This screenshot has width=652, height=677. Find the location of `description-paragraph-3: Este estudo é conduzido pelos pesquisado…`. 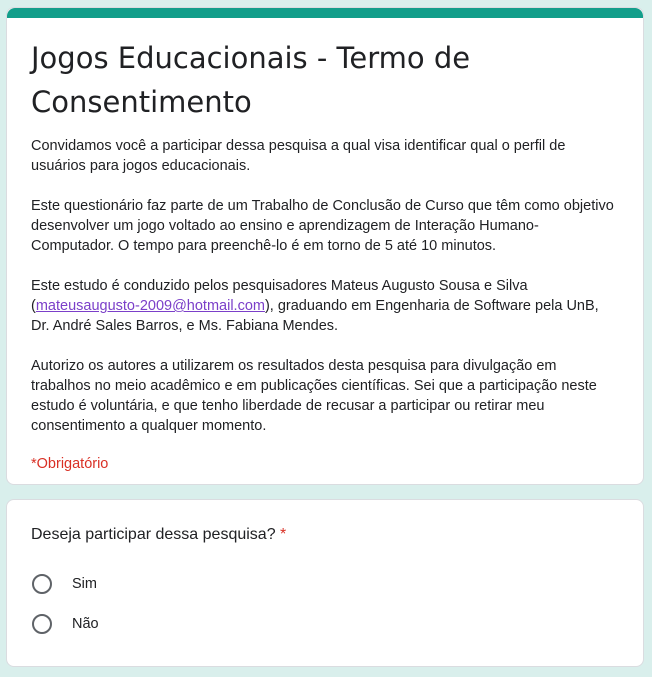

description-paragraph-3: Este estudo é conduzido pelos pesquisado… is located at coordinates (325, 306).